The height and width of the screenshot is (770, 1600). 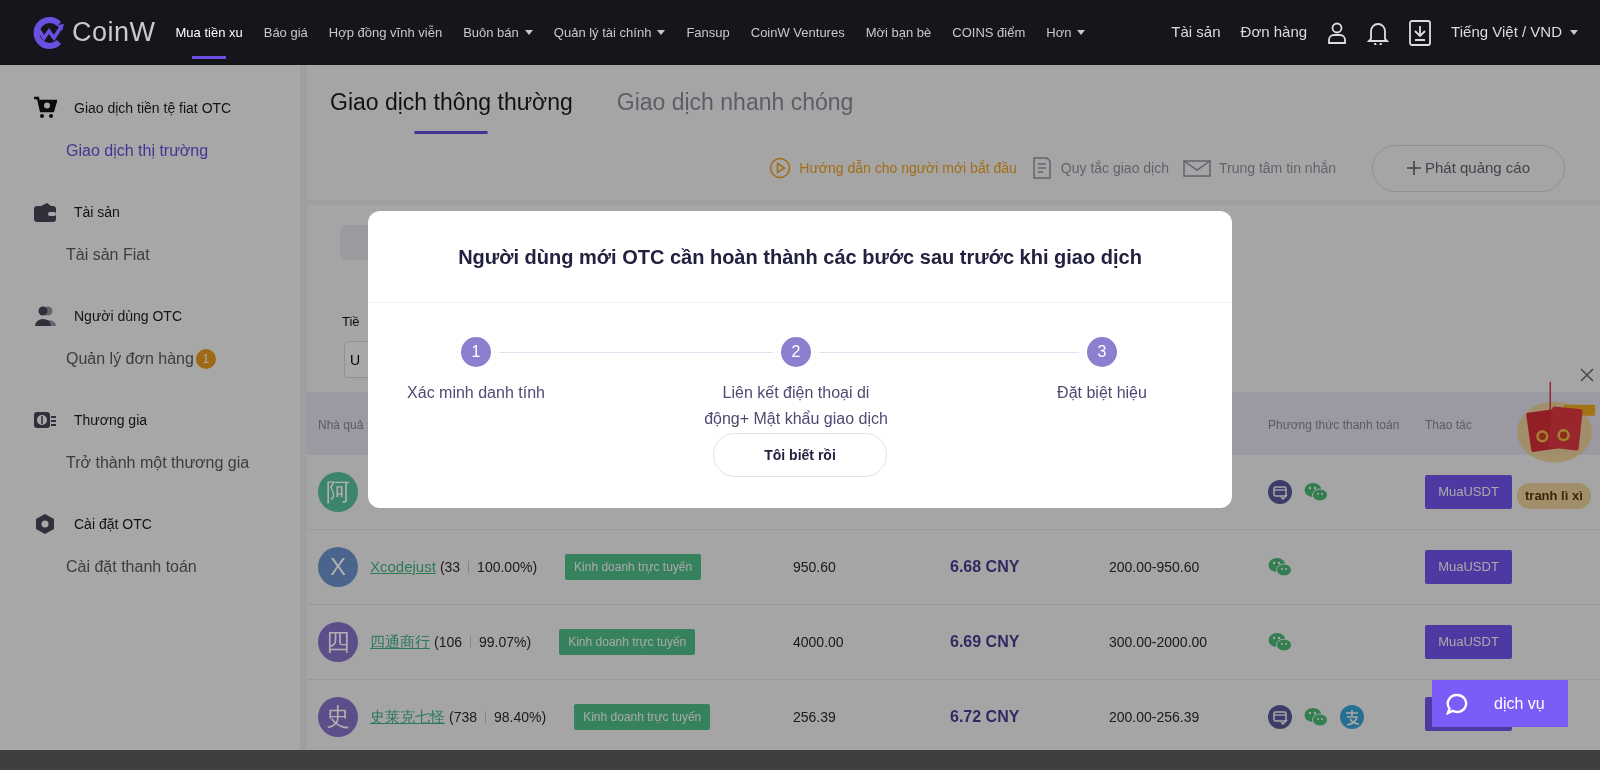 What do you see at coordinates (350, 322) in the screenshot?
I see `filter-label: Tiề` at bounding box center [350, 322].